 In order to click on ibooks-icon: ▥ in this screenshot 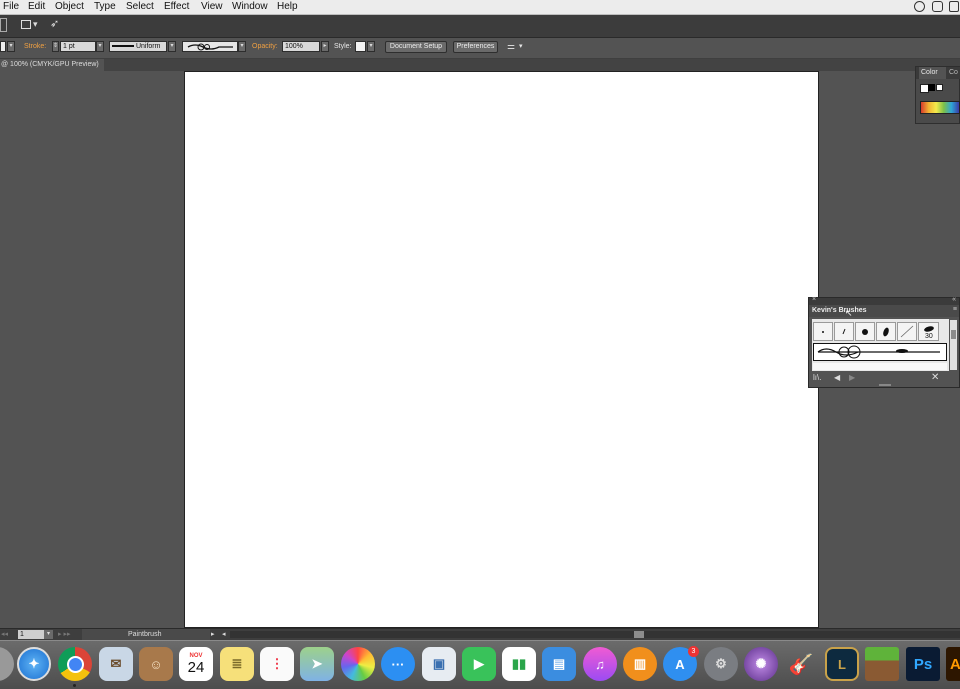, I will do `click(640, 664)`.